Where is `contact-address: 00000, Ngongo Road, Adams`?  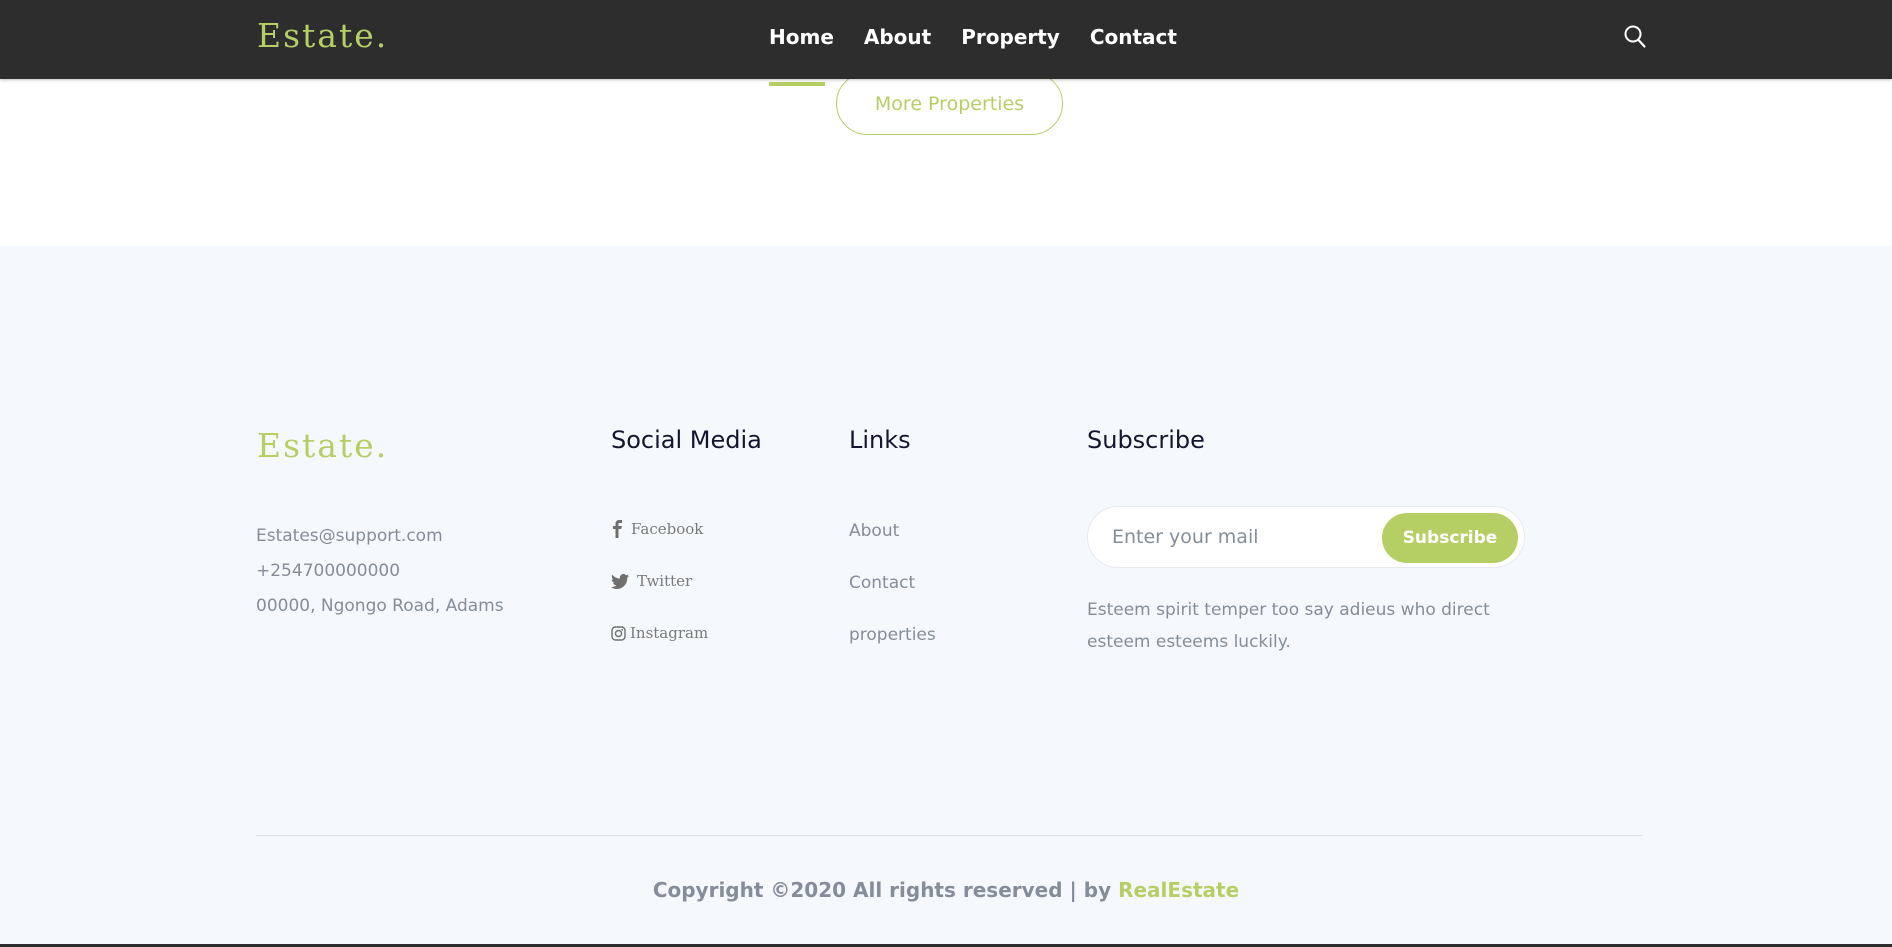
contact-address: 00000, Ngongo Road, Adams is located at coordinates (380, 606).